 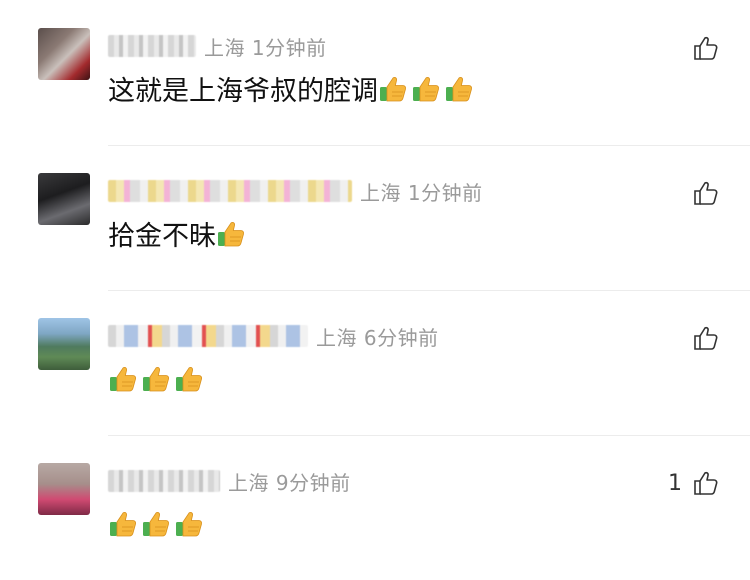 I want to click on comment-text: 这就是上海爷叔的腔调, so click(x=292, y=92).